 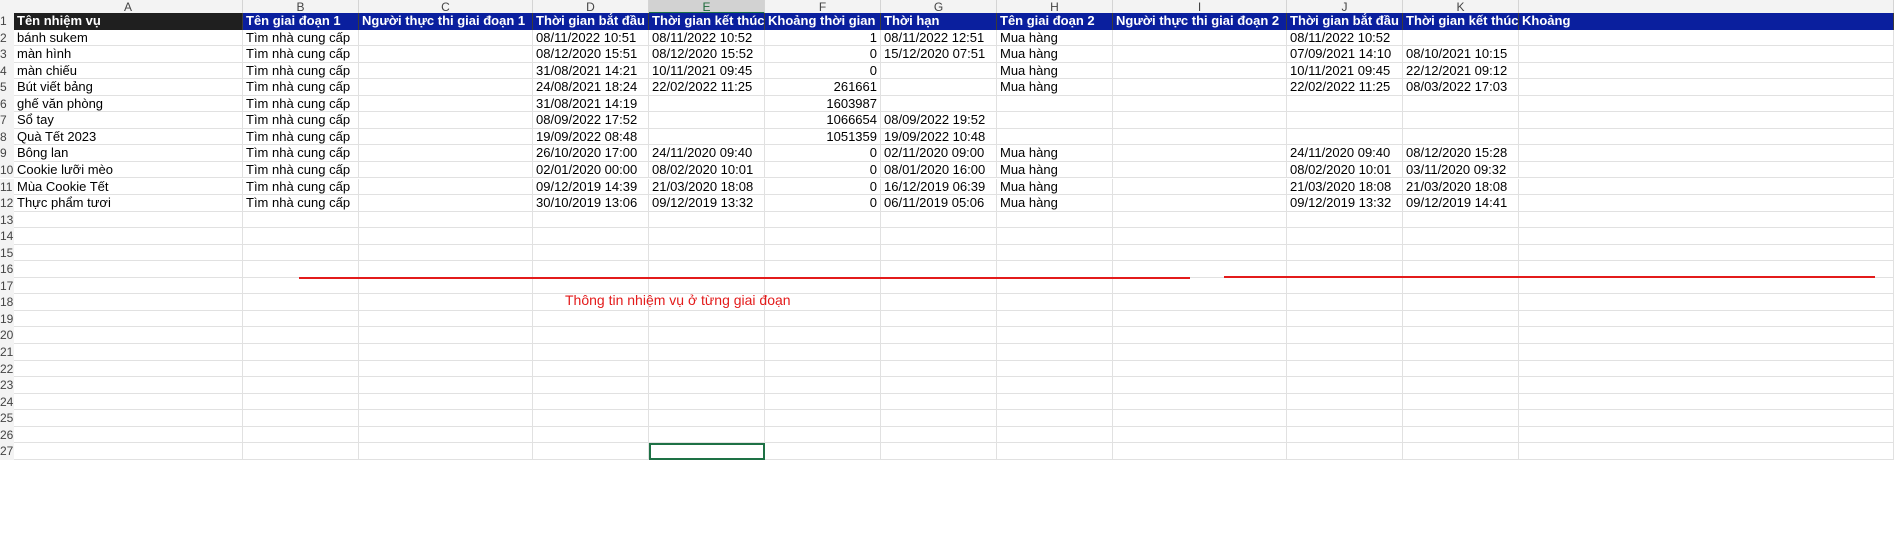 What do you see at coordinates (939, 170) in the screenshot?
I see `table-cell: 08/01/2020 16:00` at bounding box center [939, 170].